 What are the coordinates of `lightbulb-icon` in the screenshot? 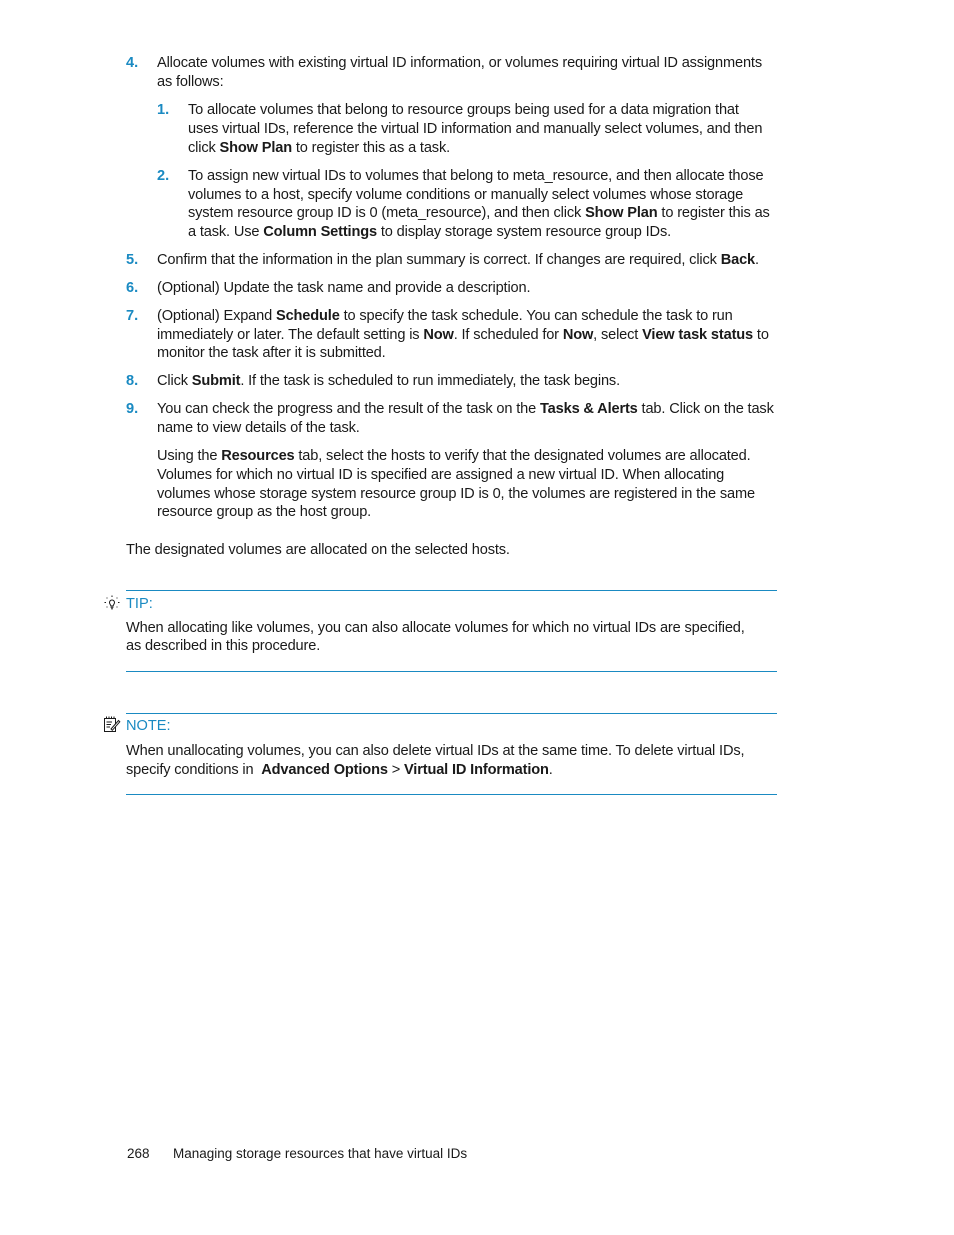 It's located at (112, 605).